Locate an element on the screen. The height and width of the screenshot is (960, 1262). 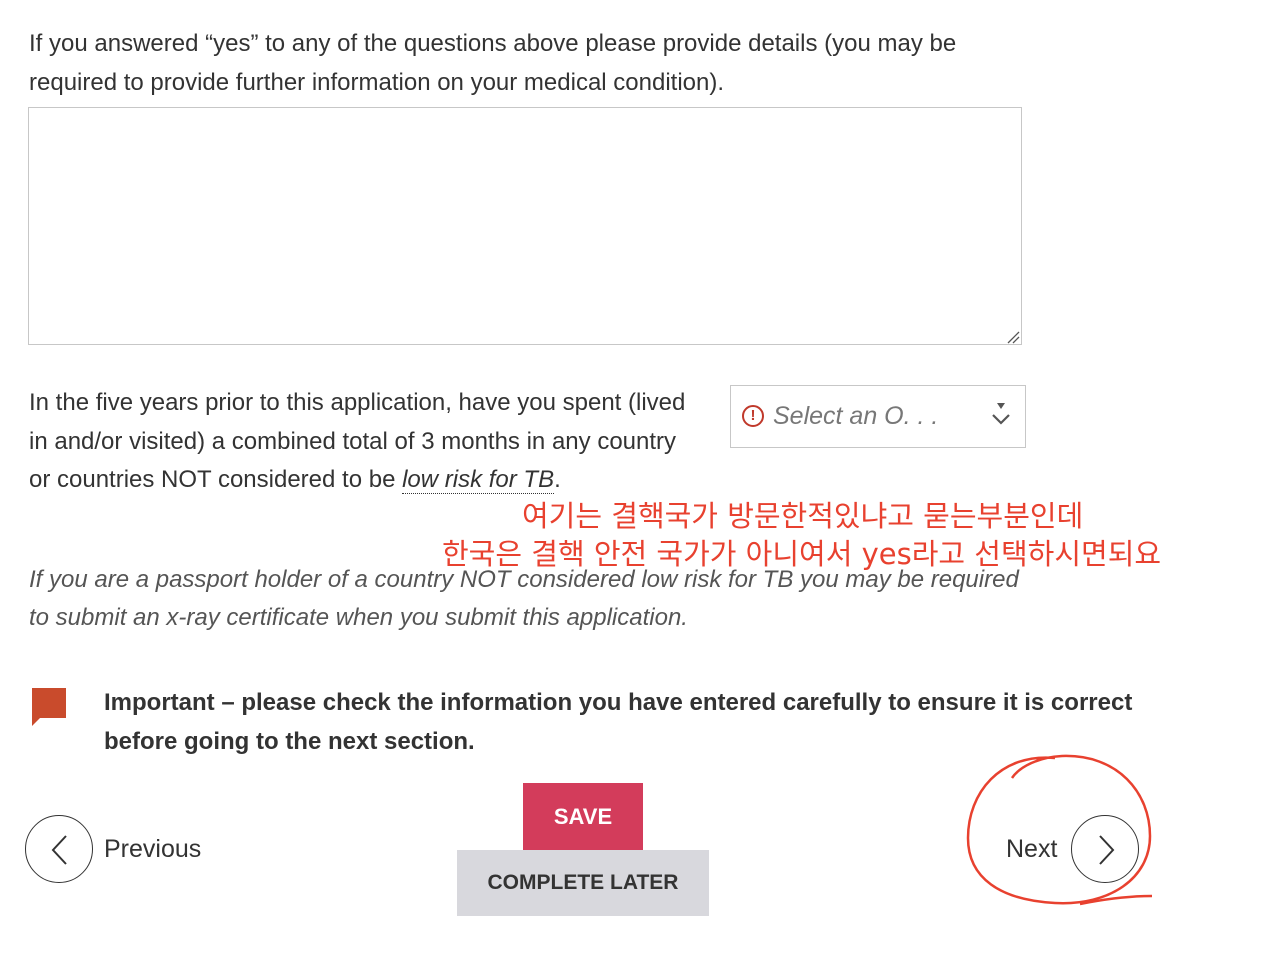
tb-question-period: . is located at coordinates (557, 479).